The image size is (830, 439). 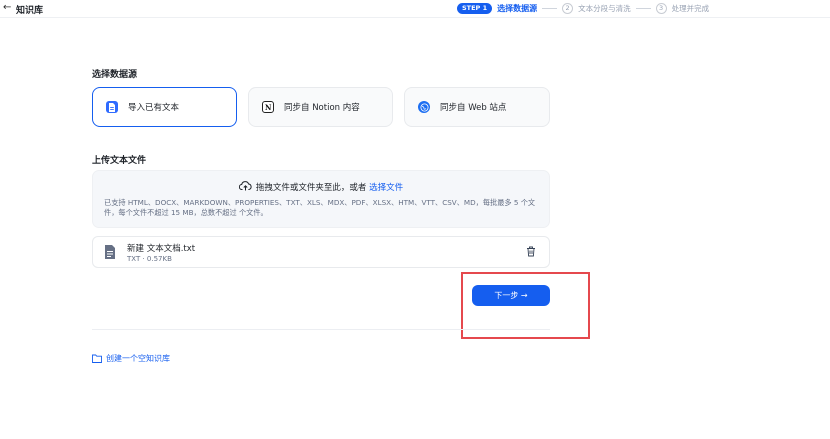 What do you see at coordinates (115, 75) in the screenshot?
I see `datasource-heading: 选择数据源` at bounding box center [115, 75].